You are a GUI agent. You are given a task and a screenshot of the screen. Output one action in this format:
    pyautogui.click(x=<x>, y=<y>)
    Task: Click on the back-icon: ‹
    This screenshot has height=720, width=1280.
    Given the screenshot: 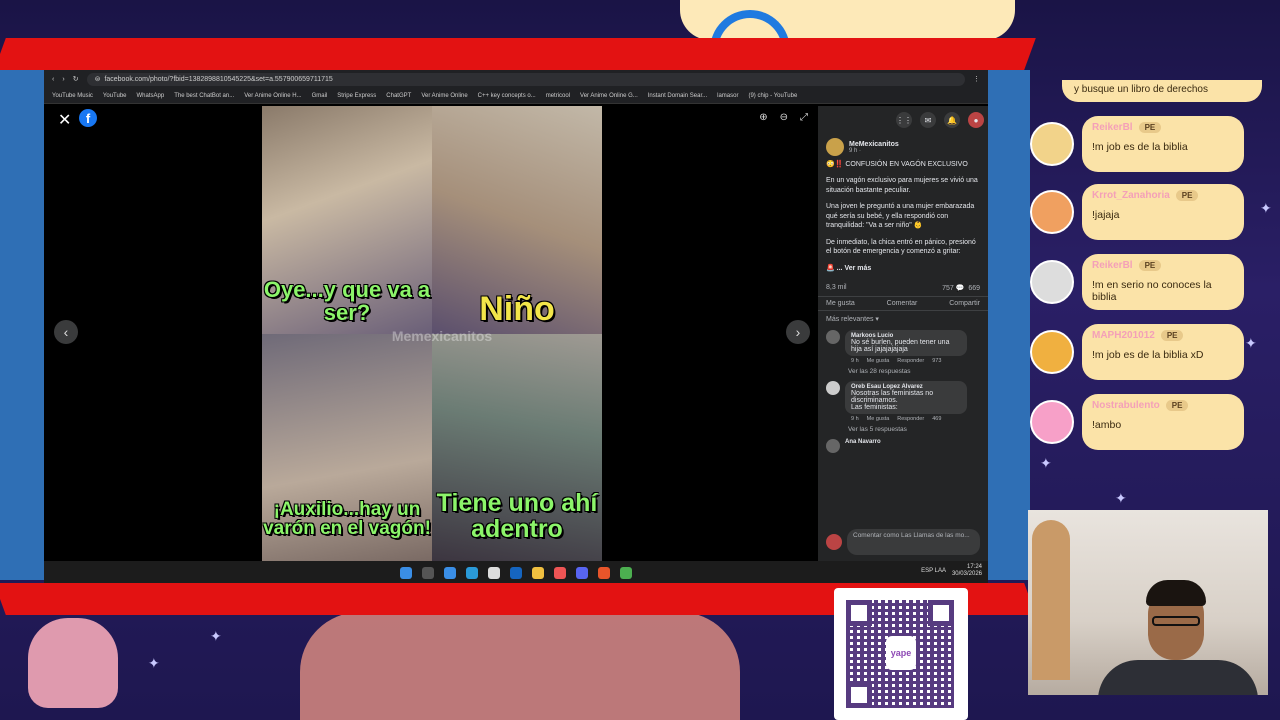 What is the action you would take?
    pyautogui.click(x=53, y=79)
    